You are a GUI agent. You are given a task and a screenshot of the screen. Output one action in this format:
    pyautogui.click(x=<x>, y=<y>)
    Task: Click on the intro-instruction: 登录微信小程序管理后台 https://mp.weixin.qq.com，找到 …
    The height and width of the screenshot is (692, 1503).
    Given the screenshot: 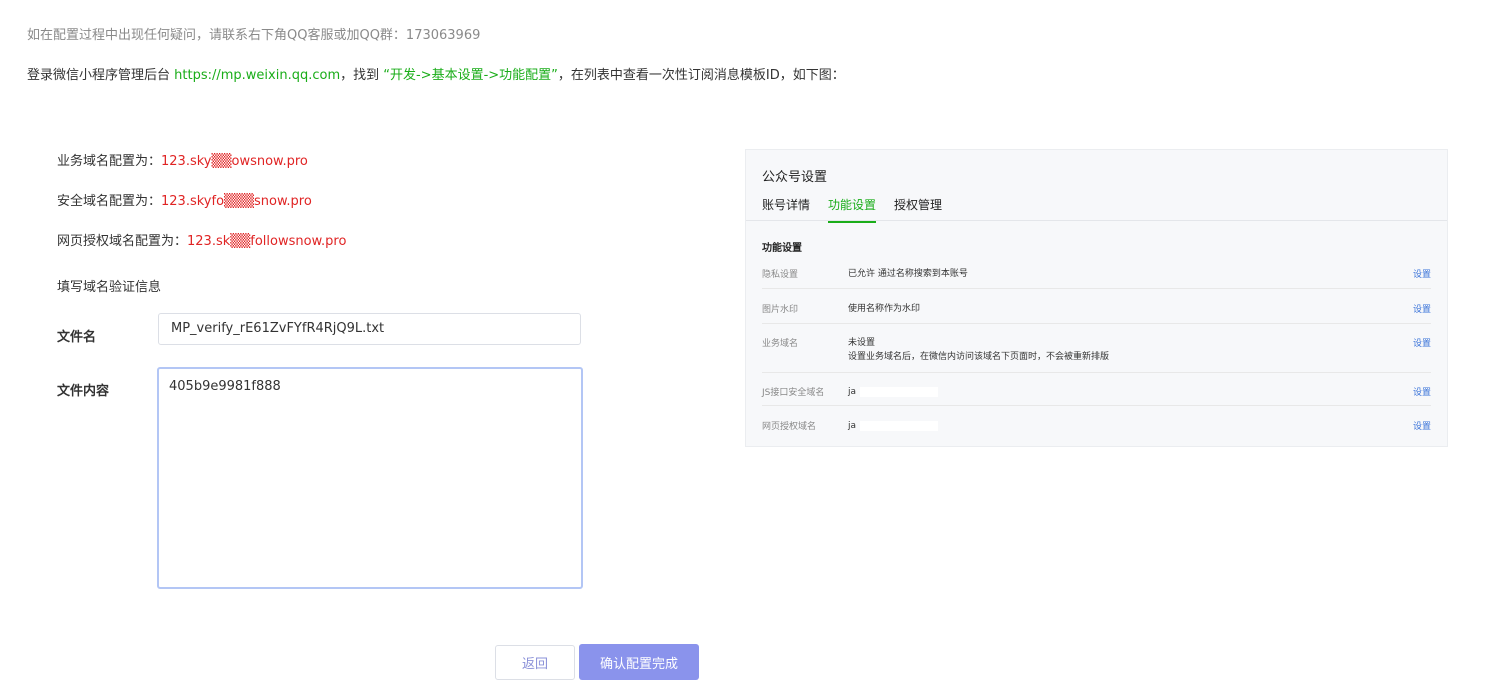 What is the action you would take?
    pyautogui.click(x=436, y=73)
    